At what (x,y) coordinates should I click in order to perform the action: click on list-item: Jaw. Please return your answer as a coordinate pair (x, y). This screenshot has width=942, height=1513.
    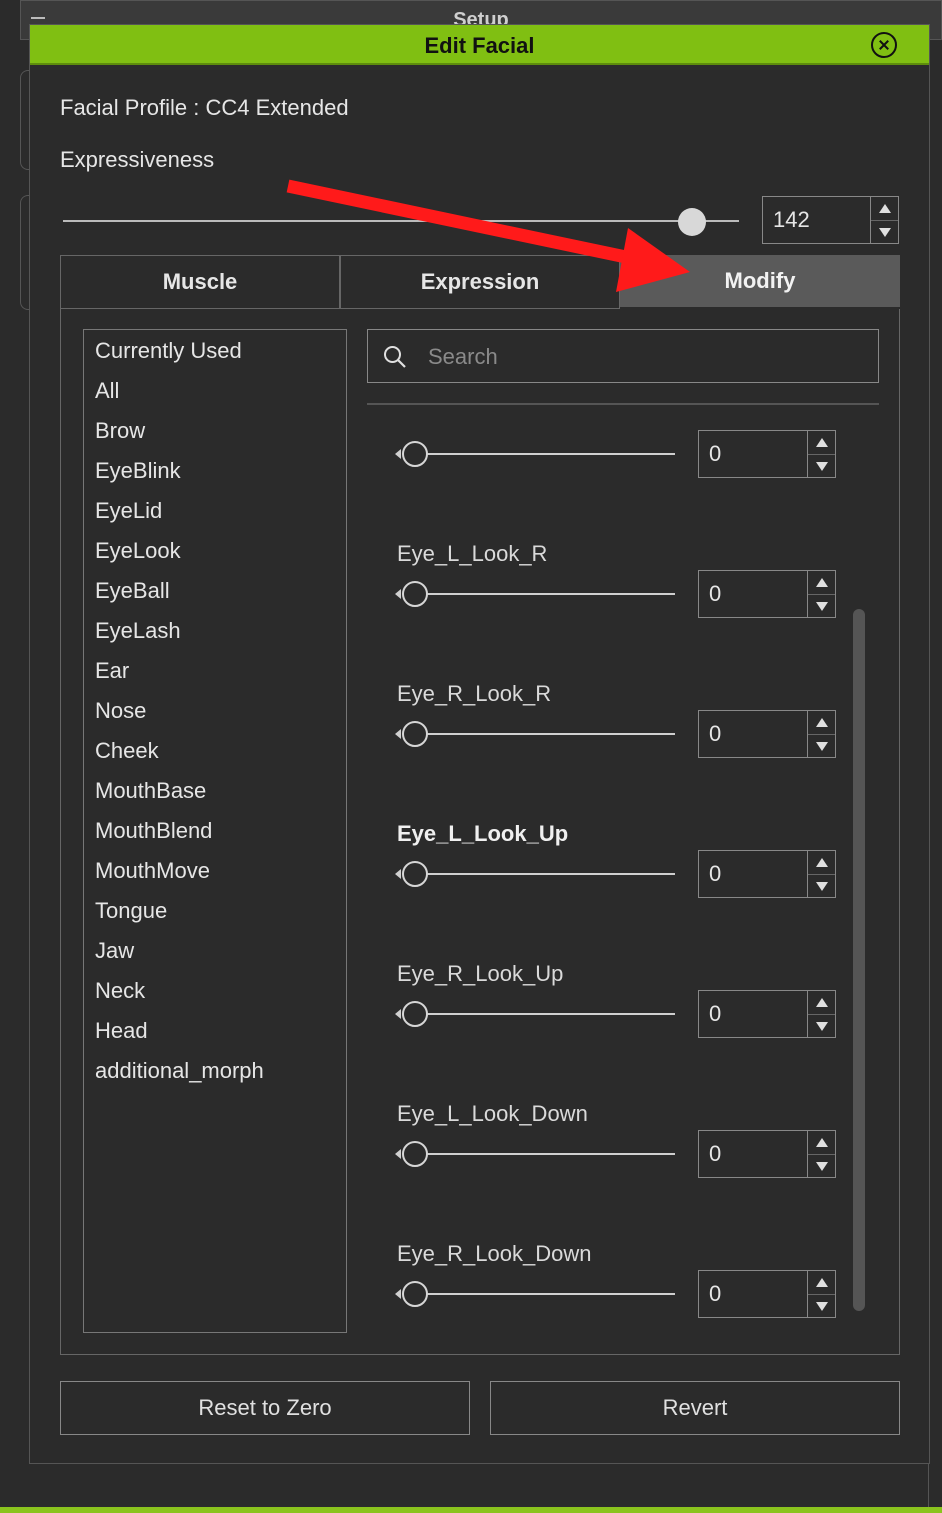
    Looking at the image, I should click on (114, 951).